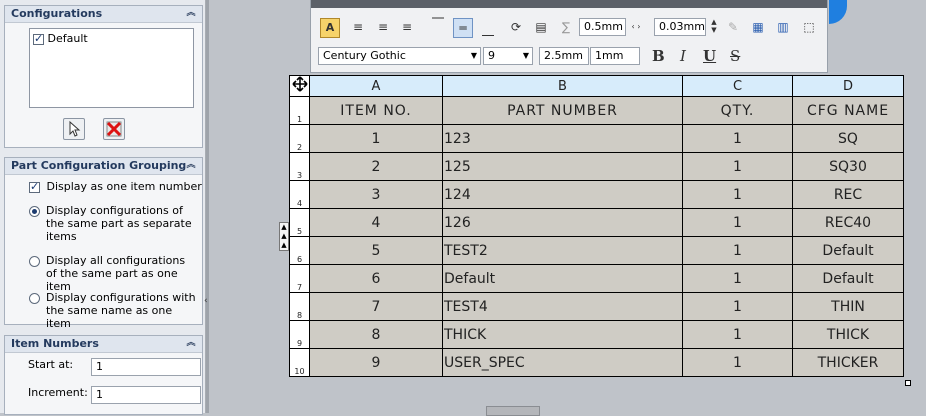 Image resolution: width=926 pixels, height=416 pixels. Describe the element at coordinates (299, 334) in the screenshot. I see `row-number: 9` at that location.